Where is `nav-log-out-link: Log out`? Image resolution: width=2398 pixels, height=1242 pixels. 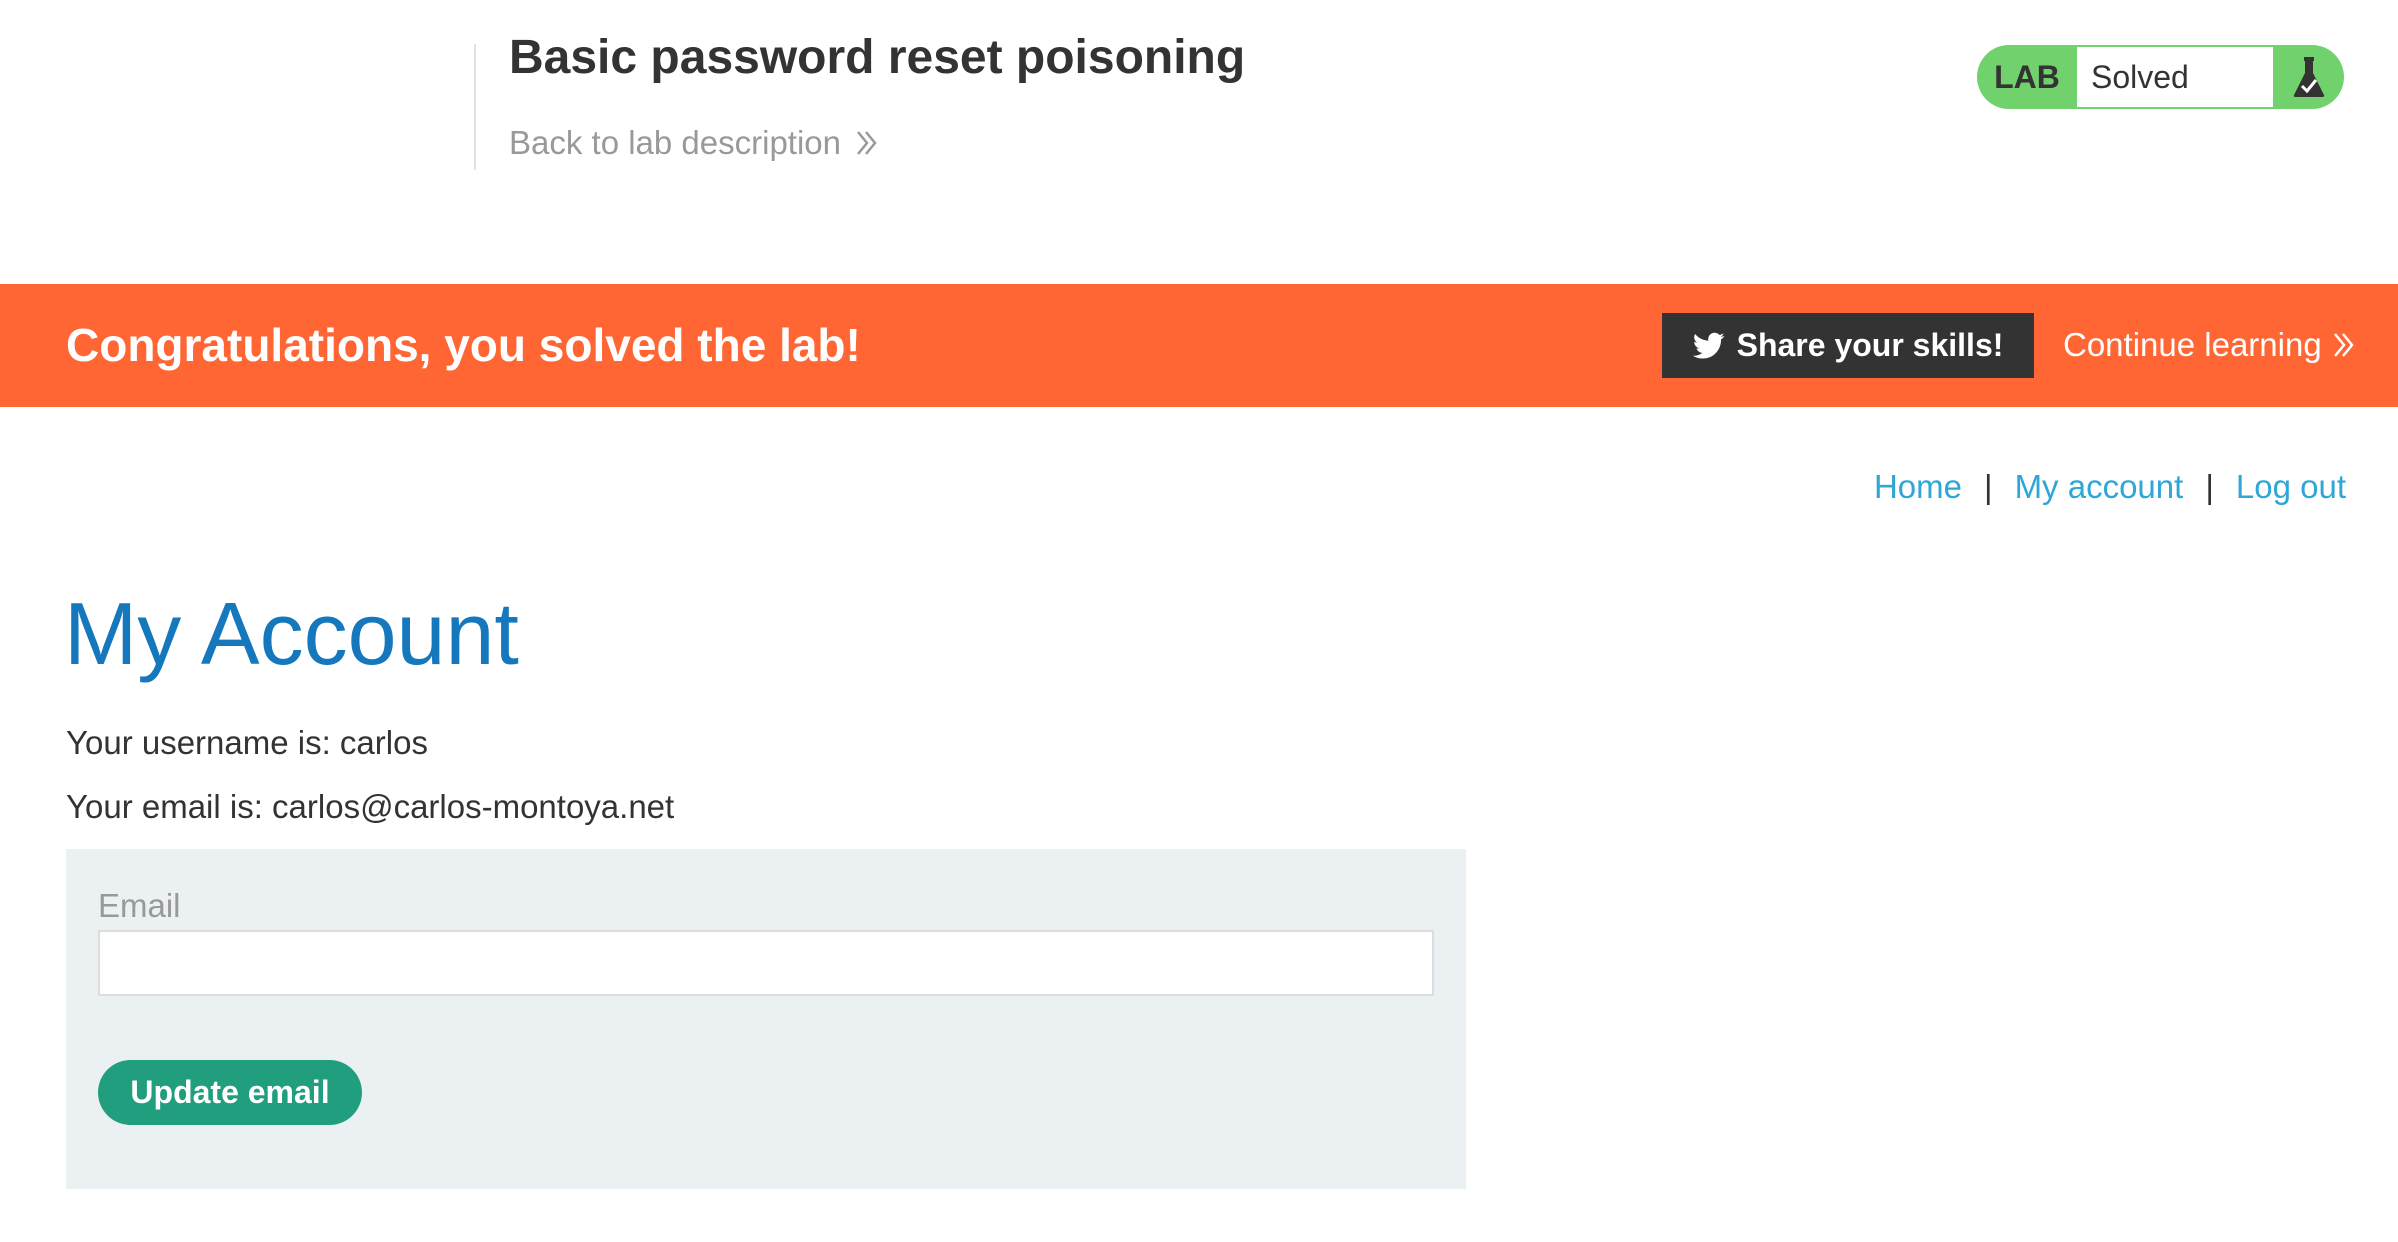
nav-log-out-link: Log out is located at coordinates (2291, 487).